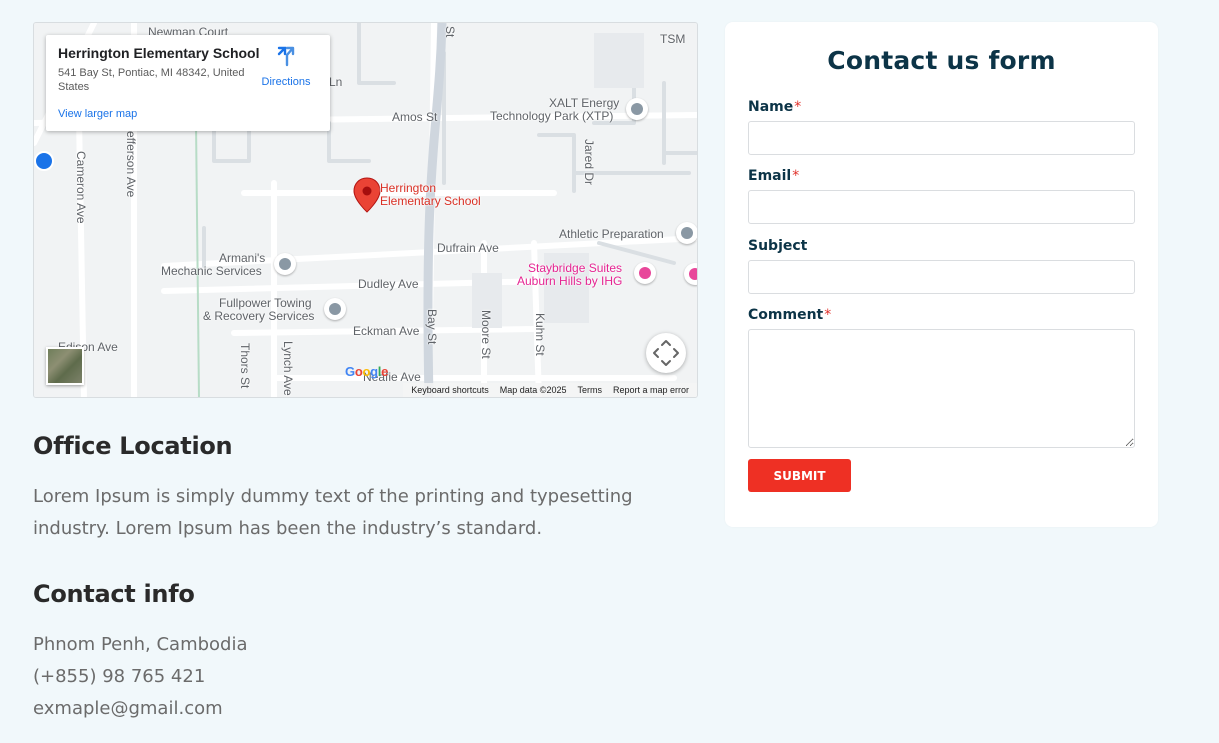  What do you see at coordinates (771, 107) in the screenshot?
I see `name-label-text: Name` at bounding box center [771, 107].